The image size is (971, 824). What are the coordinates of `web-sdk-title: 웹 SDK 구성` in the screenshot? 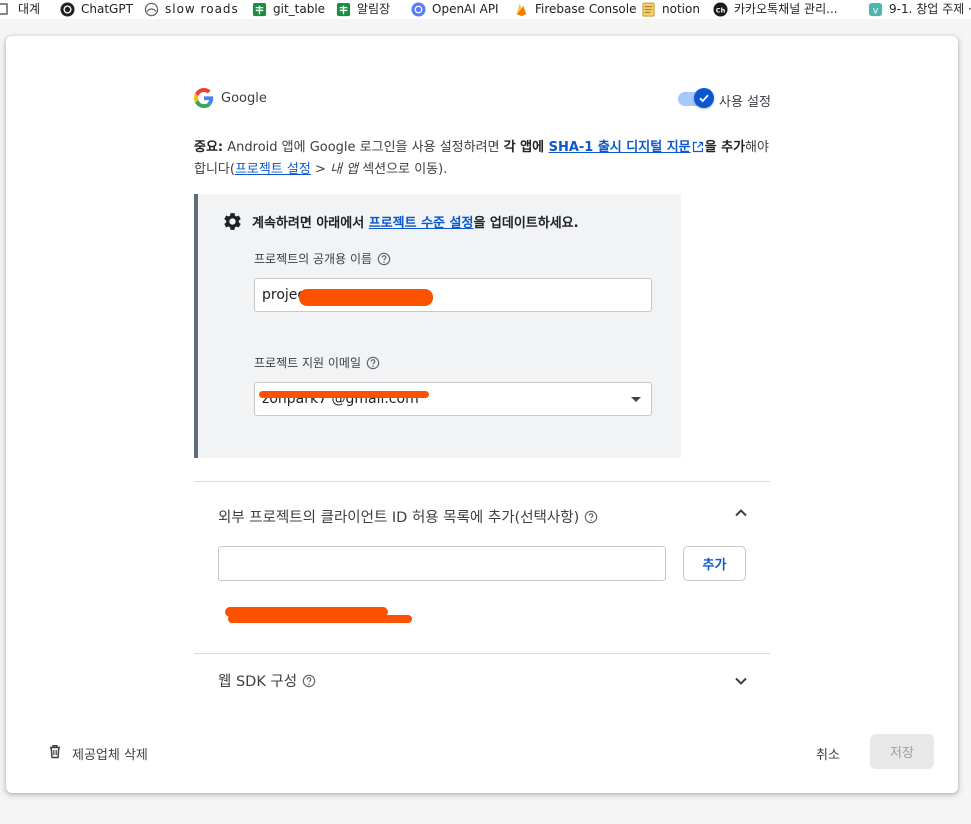 It's located at (258, 682).